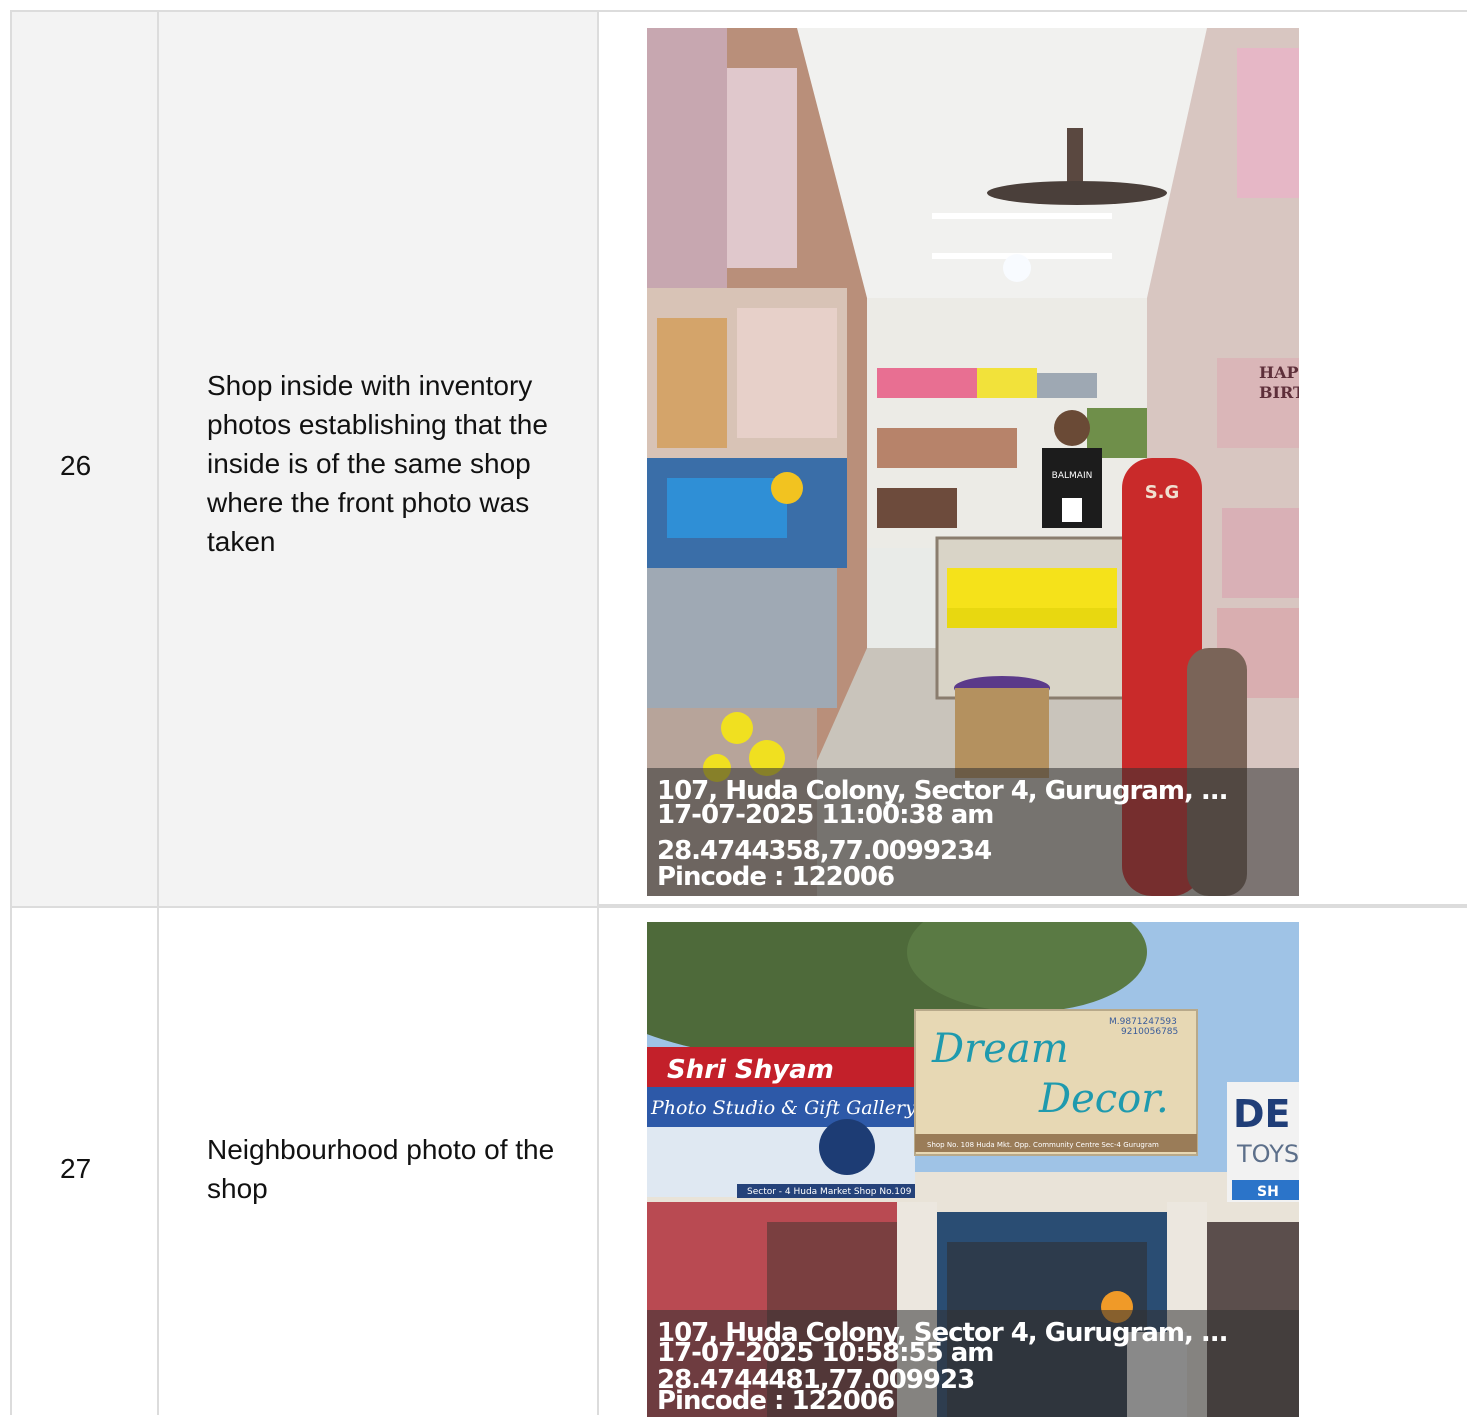  What do you see at coordinates (783, 1108) in the screenshot?
I see `sign-photo-studio: Photo Studio & Gift Gallery` at bounding box center [783, 1108].